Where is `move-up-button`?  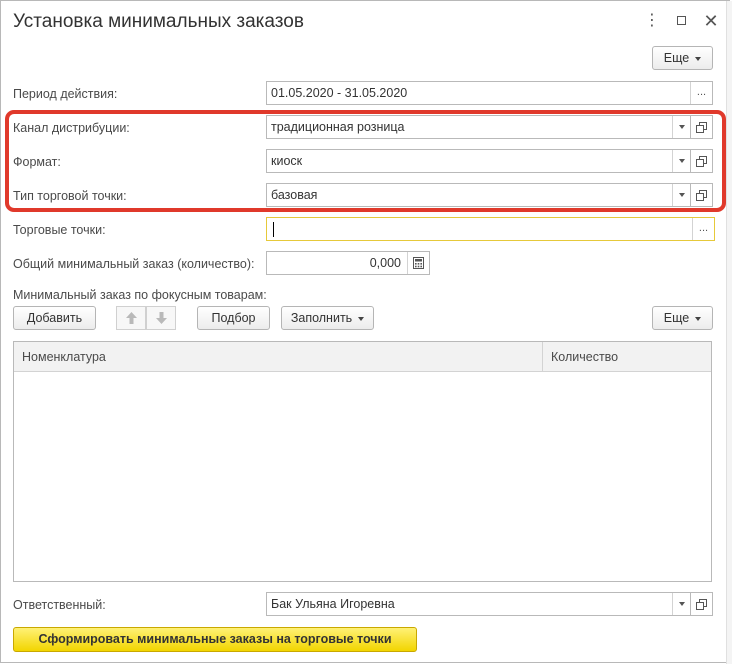
move-up-button is located at coordinates (131, 318).